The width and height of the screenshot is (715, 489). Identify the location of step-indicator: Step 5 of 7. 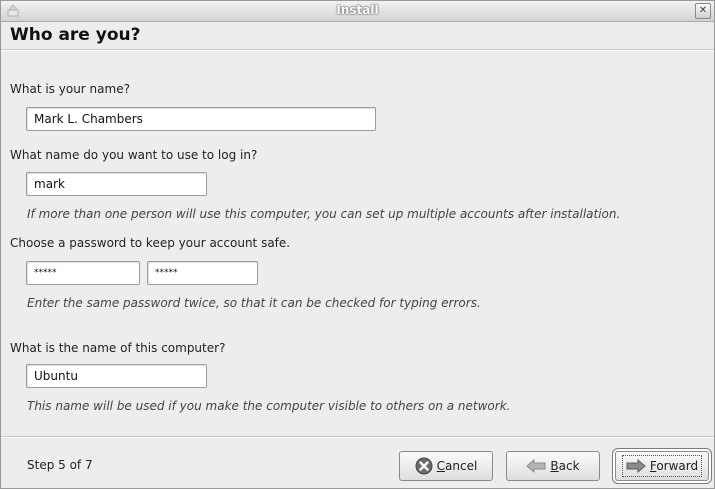
(60, 465).